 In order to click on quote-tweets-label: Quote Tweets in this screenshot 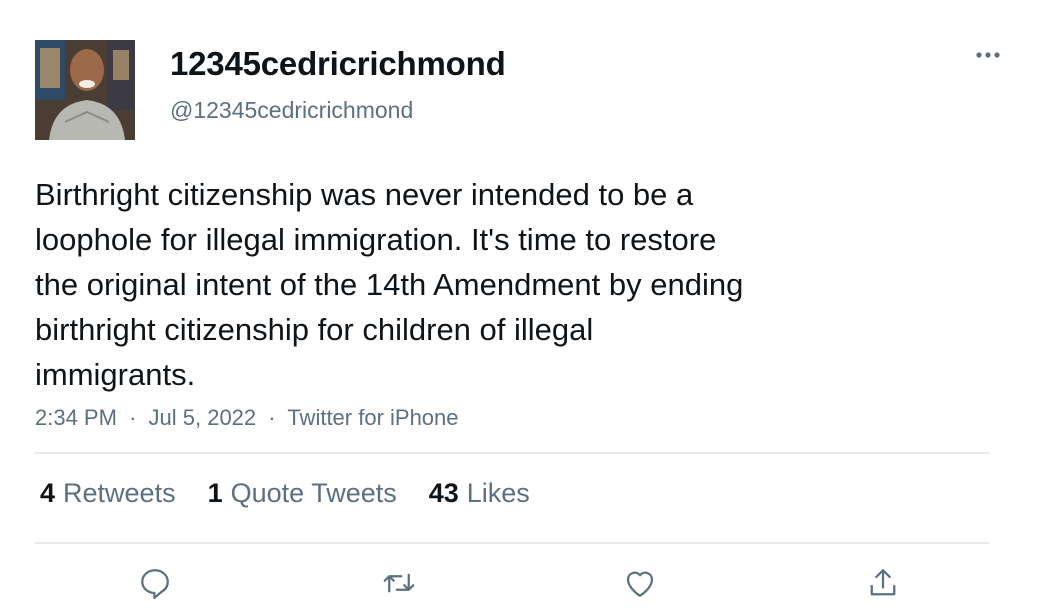, I will do `click(313, 493)`.